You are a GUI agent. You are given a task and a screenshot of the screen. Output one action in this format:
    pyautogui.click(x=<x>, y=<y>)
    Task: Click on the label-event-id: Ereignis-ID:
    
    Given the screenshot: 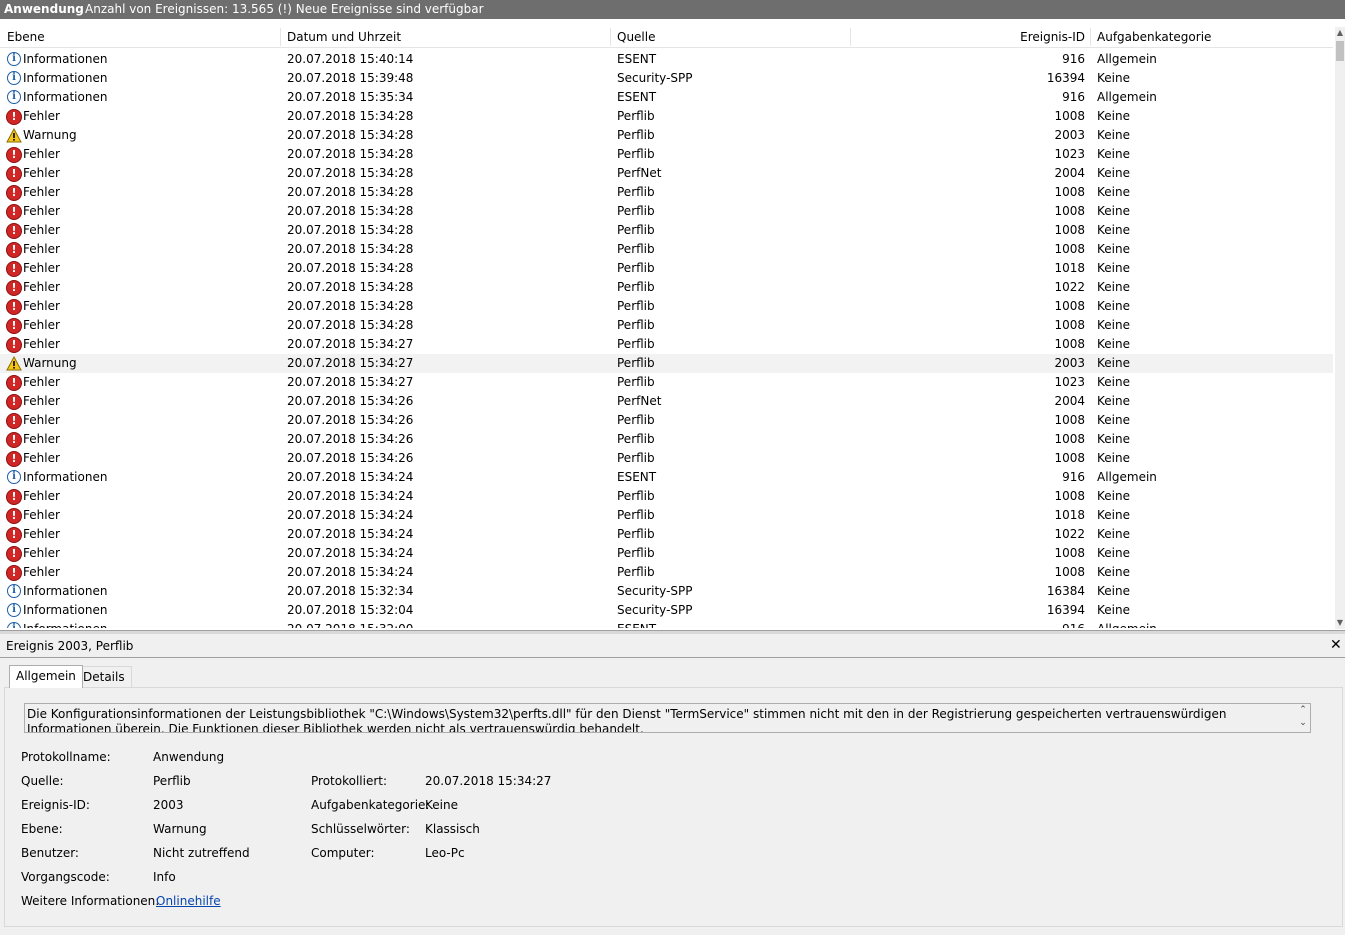 What is the action you would take?
    pyautogui.click(x=55, y=805)
    